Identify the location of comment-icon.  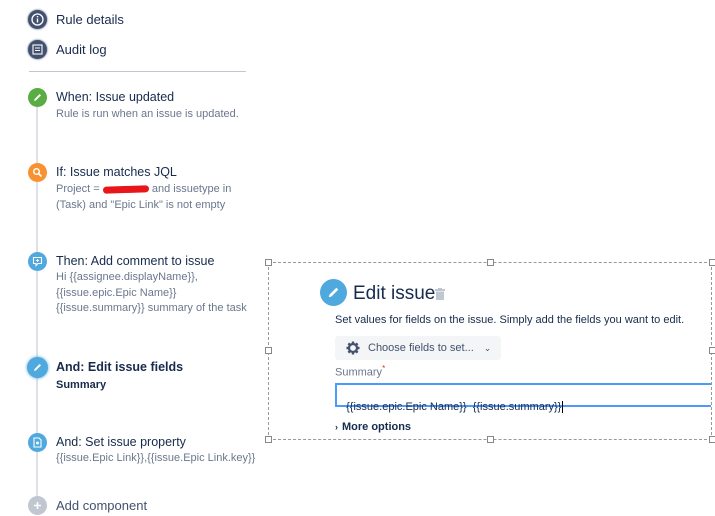
(37, 261).